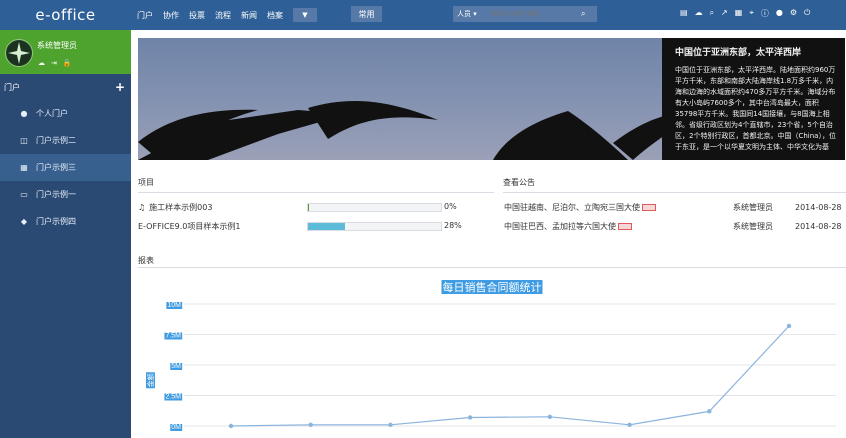  What do you see at coordinates (67, 63) in the screenshot?
I see `lock-icon: 🔒` at bounding box center [67, 63].